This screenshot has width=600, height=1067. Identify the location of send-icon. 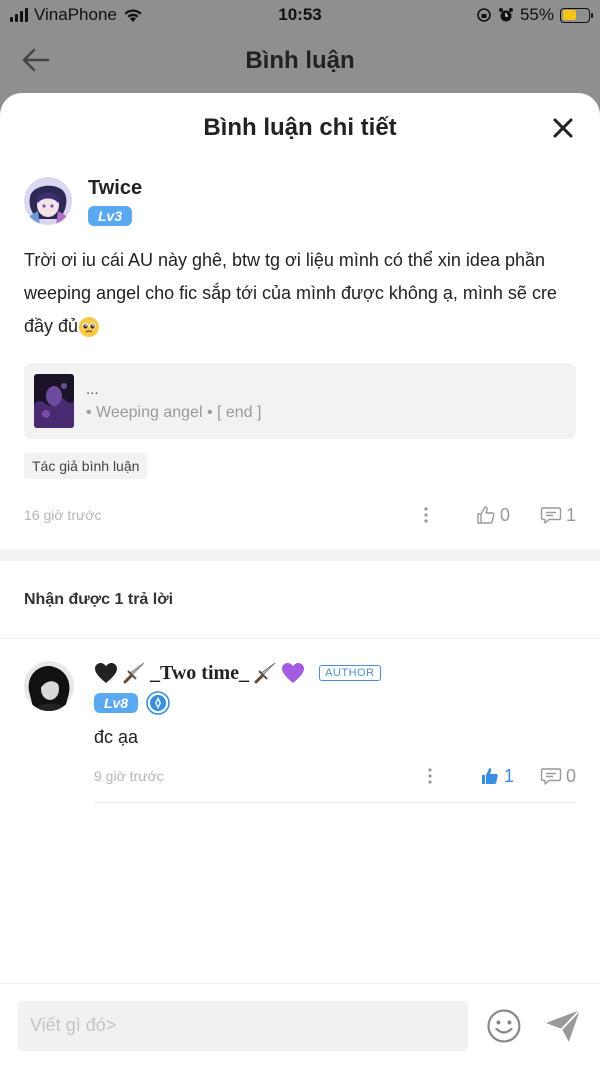
(563, 1026).